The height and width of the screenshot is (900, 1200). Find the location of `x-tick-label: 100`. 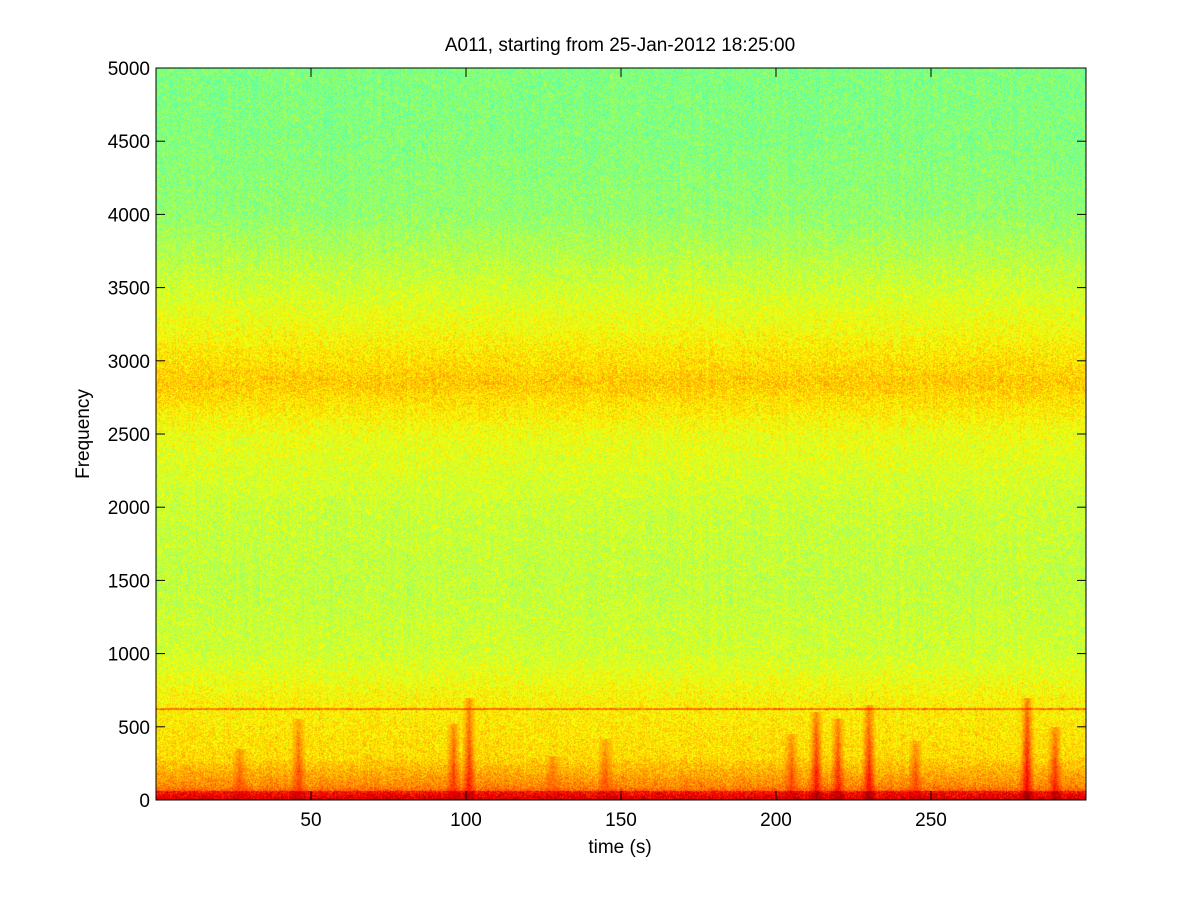

x-tick-label: 100 is located at coordinates (466, 820).